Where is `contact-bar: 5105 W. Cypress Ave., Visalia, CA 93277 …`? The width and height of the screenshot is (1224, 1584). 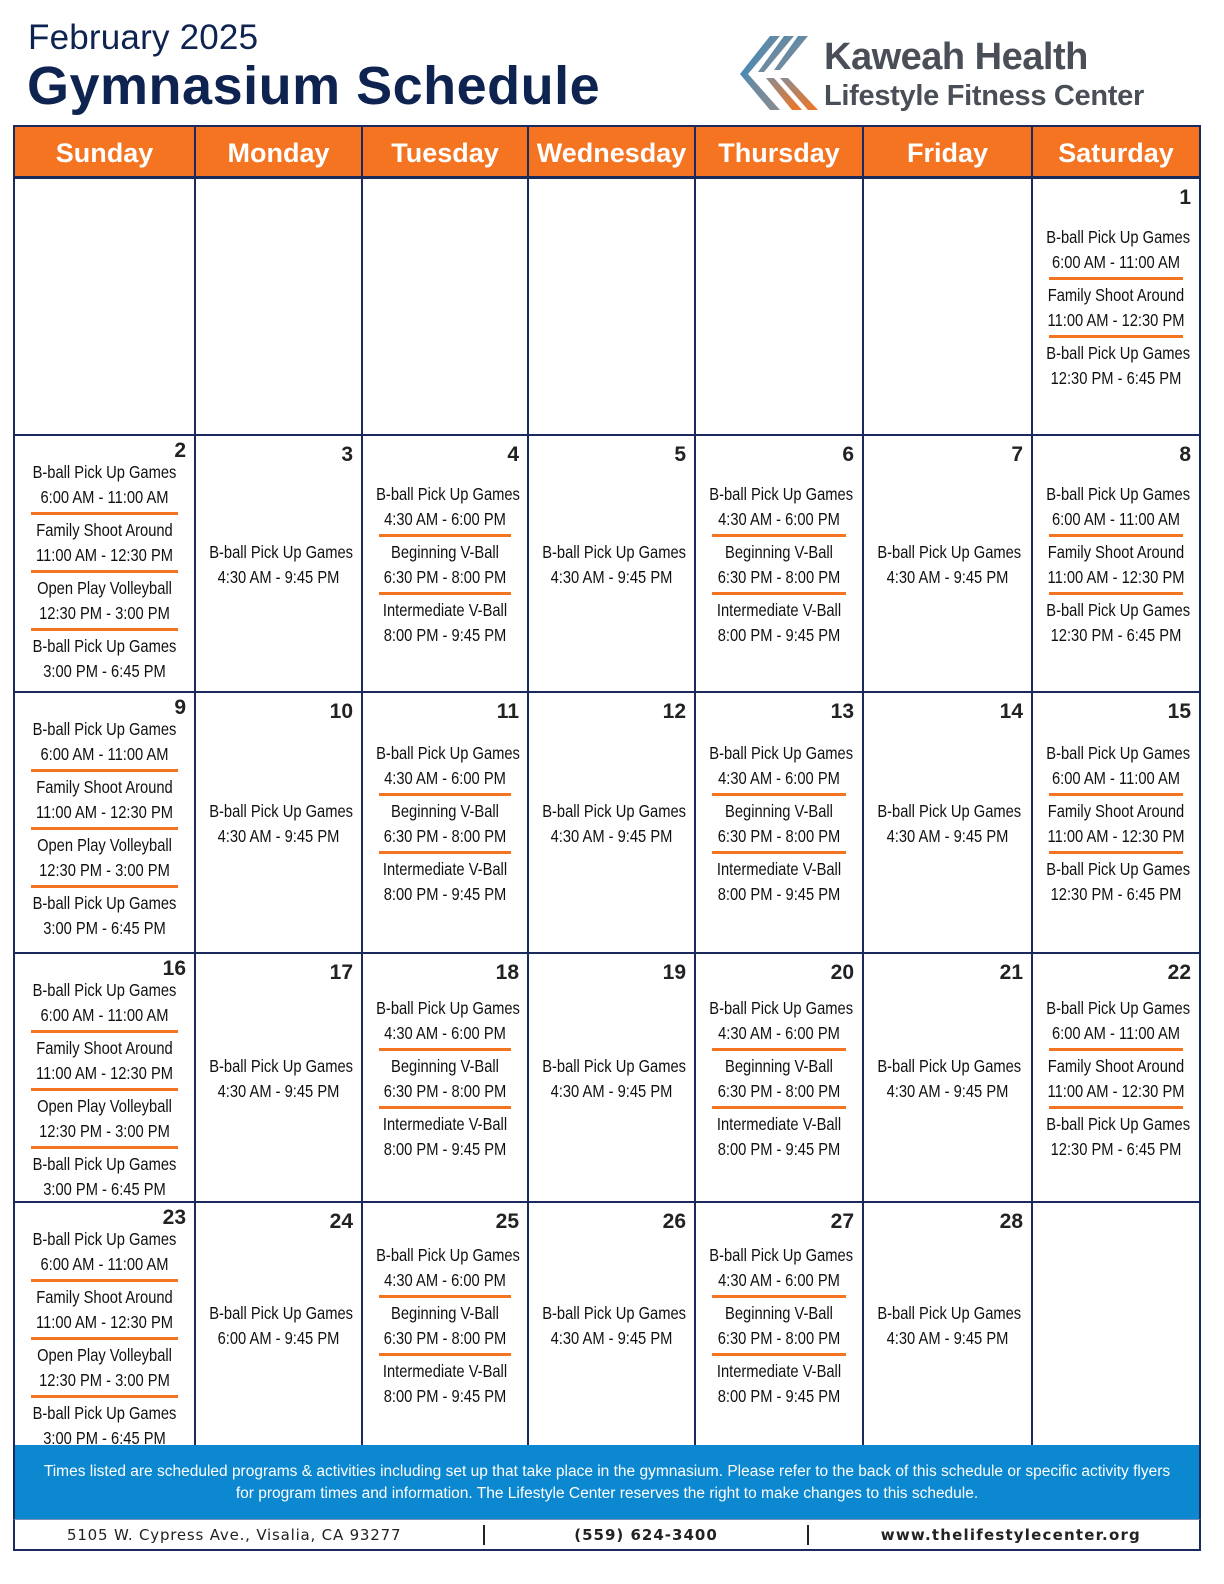 contact-bar: 5105 W. Cypress Ave., Visalia, CA 93277 … is located at coordinates (607, 1535).